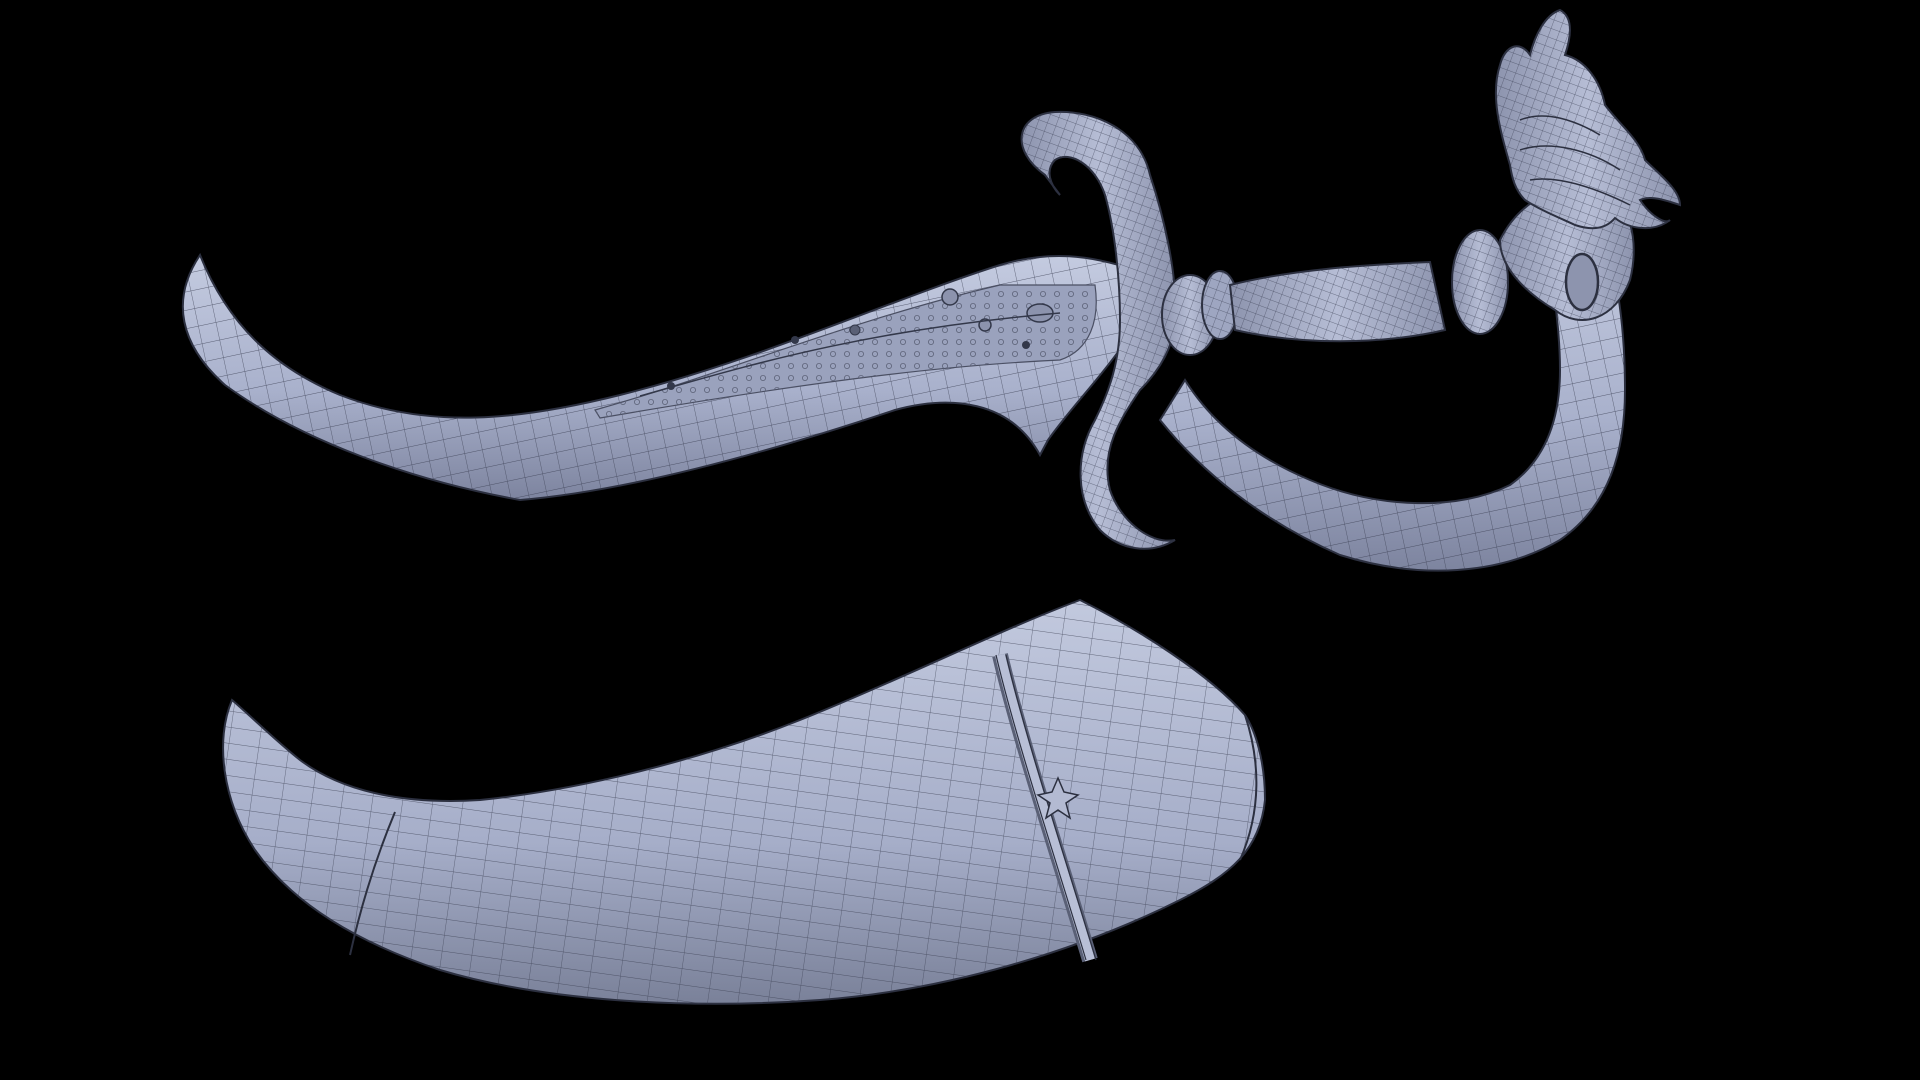 This screenshot has width=1920, height=1080. I want to click on pommel-inset, so click(1582, 282).